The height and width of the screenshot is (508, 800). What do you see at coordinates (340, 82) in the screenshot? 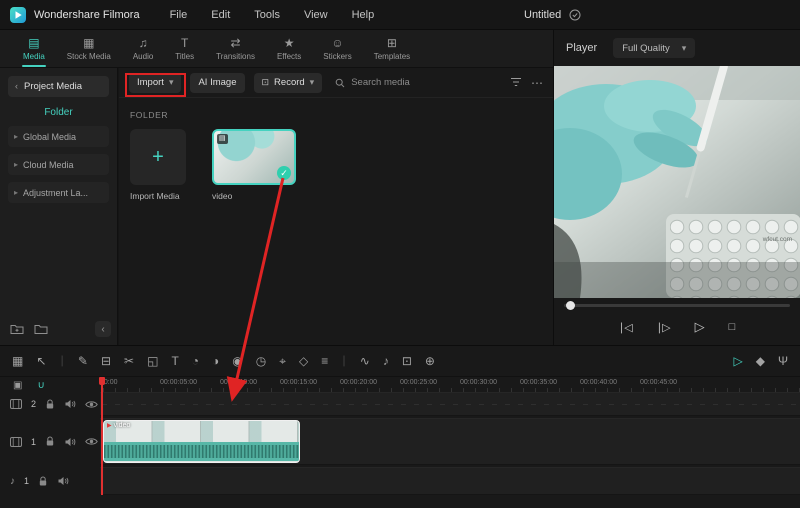
I see `search-icon` at bounding box center [340, 82].